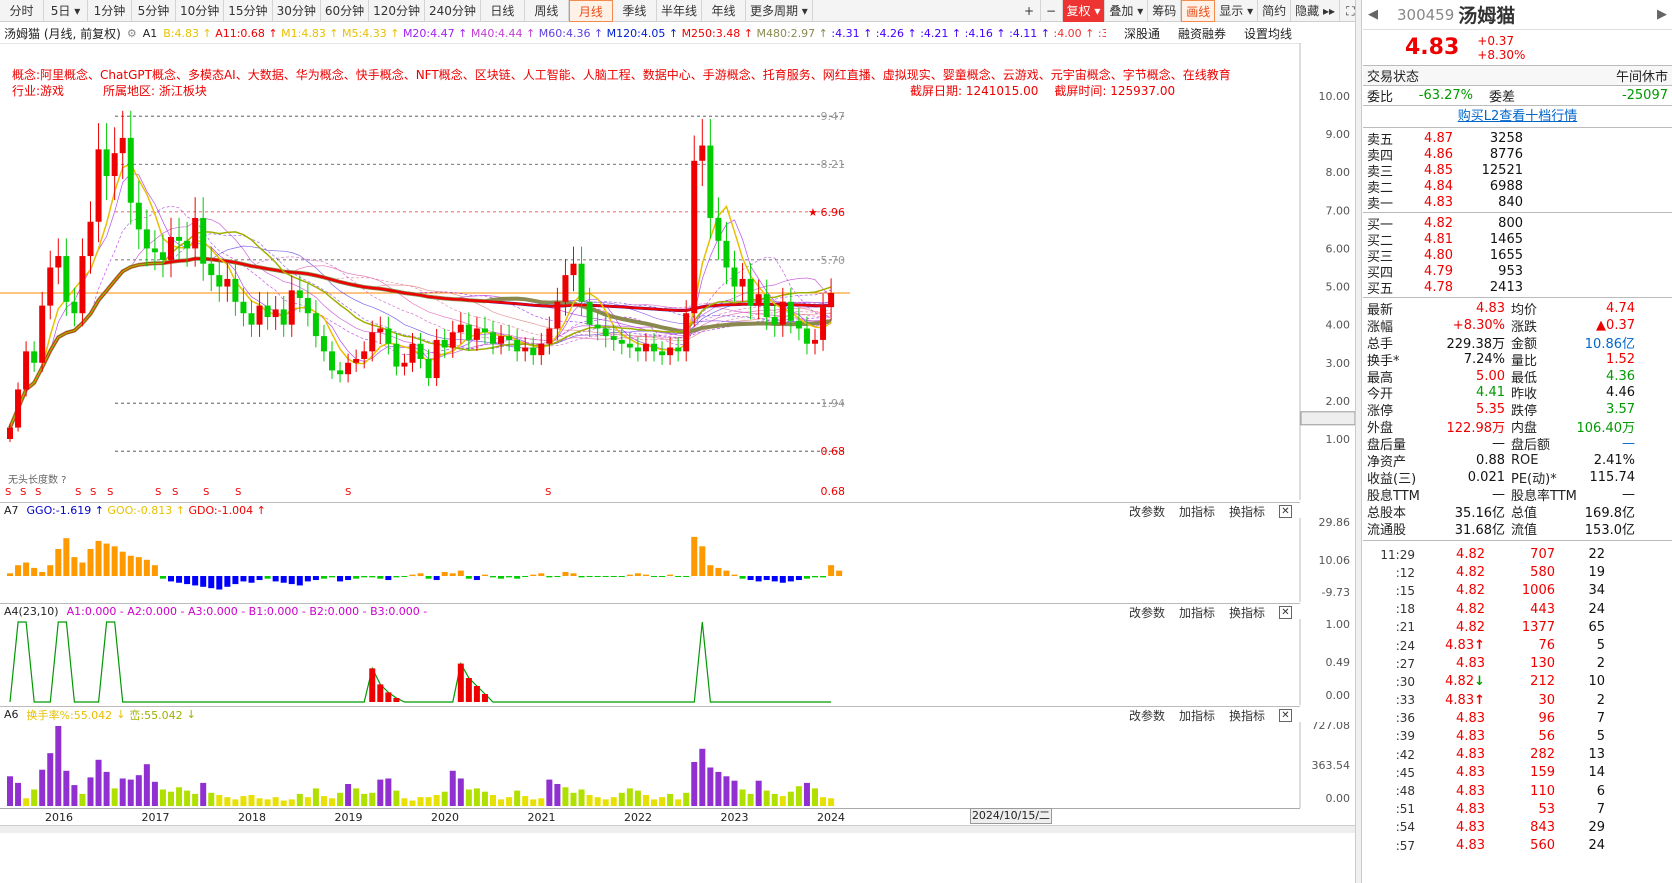  Describe the element at coordinates (1338, 287) in the screenshot. I see `y-tick-label: 5.00` at that location.